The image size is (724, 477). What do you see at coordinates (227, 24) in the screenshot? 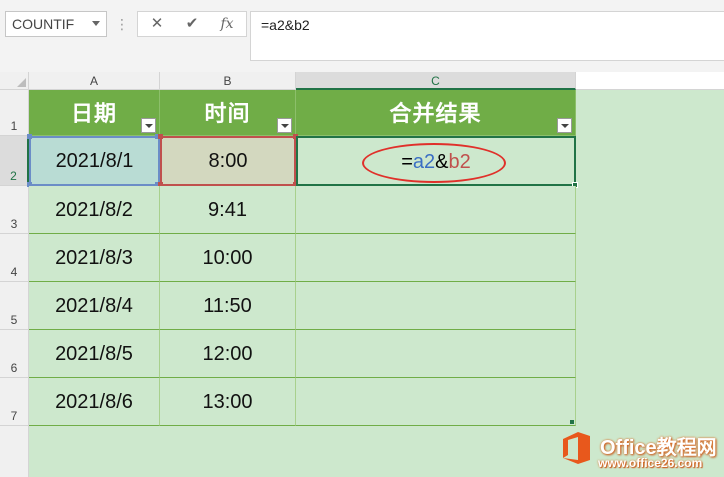
I see `insert-function-icon: fx` at bounding box center [227, 24].